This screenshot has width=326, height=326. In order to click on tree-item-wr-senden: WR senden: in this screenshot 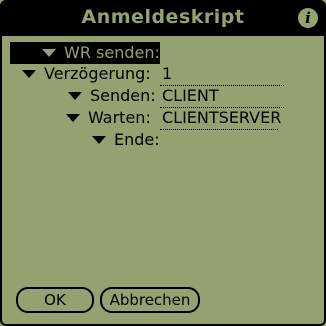, I will do `click(85, 53)`.